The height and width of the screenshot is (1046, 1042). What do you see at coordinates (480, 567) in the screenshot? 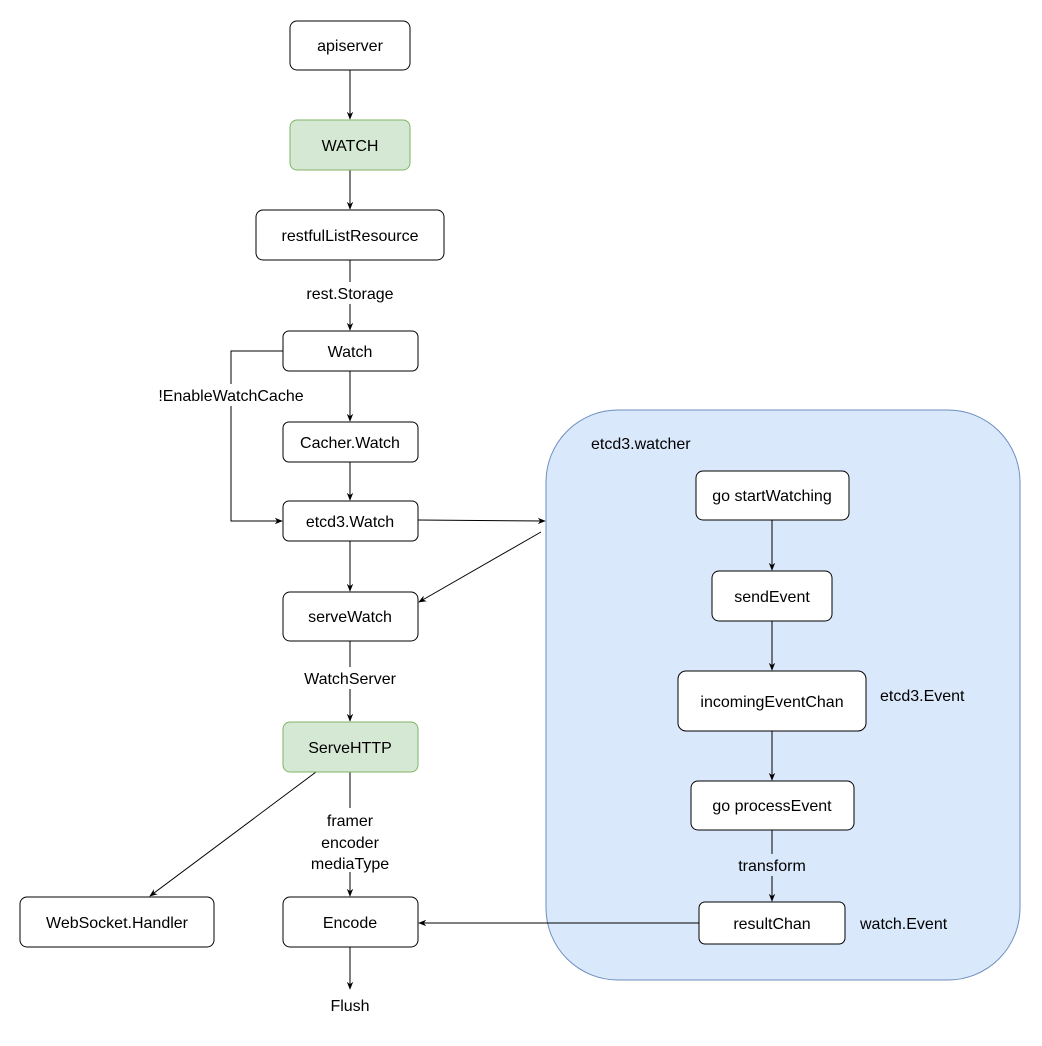
I see `edge-watcher-servewatch` at bounding box center [480, 567].